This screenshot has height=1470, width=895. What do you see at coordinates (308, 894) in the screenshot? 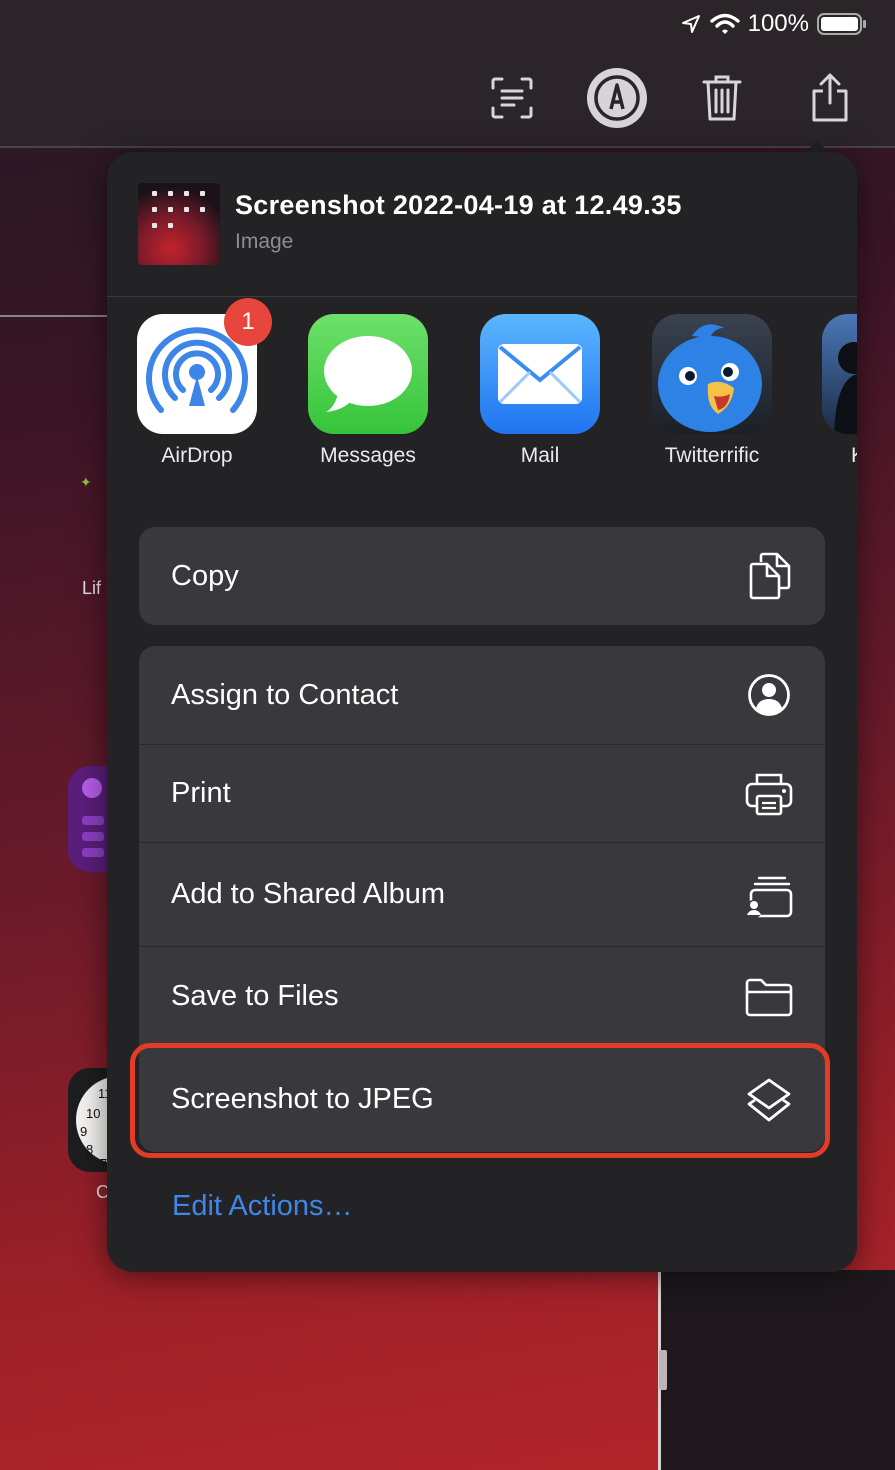
I see `action-label: Add to Shared Album` at bounding box center [308, 894].